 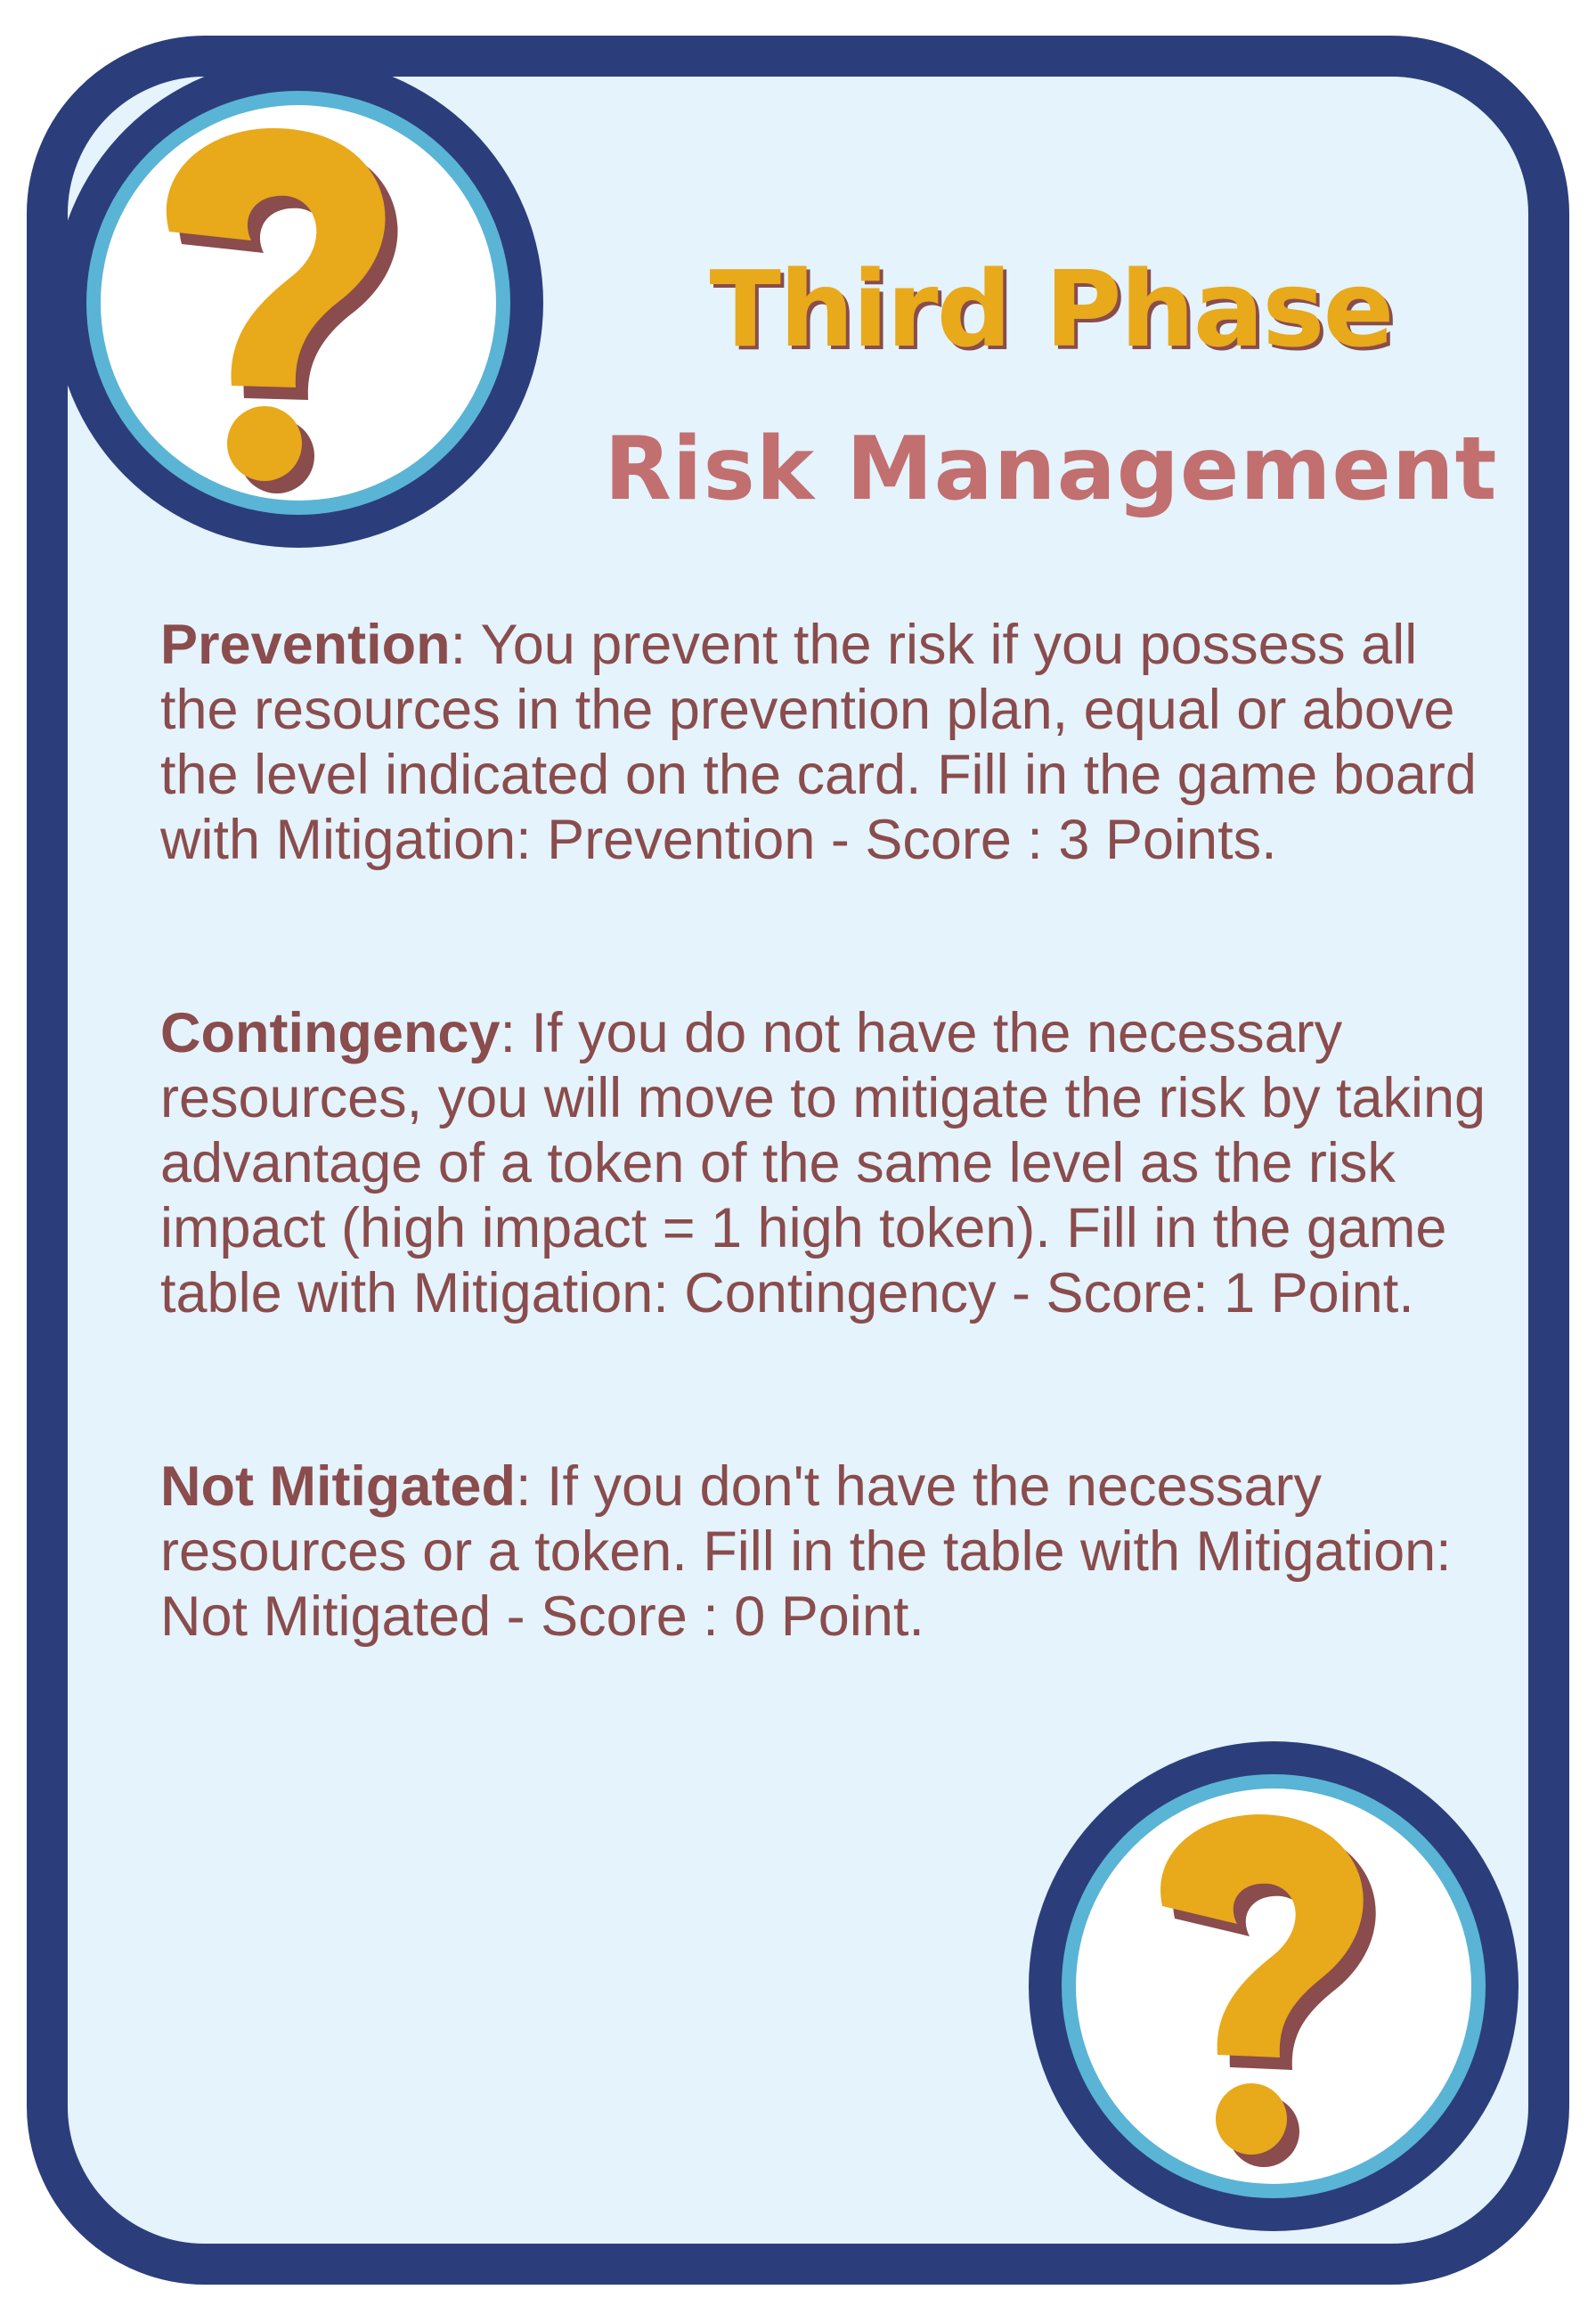 I want to click on rule-term: Contingency, so click(x=330, y=1033).